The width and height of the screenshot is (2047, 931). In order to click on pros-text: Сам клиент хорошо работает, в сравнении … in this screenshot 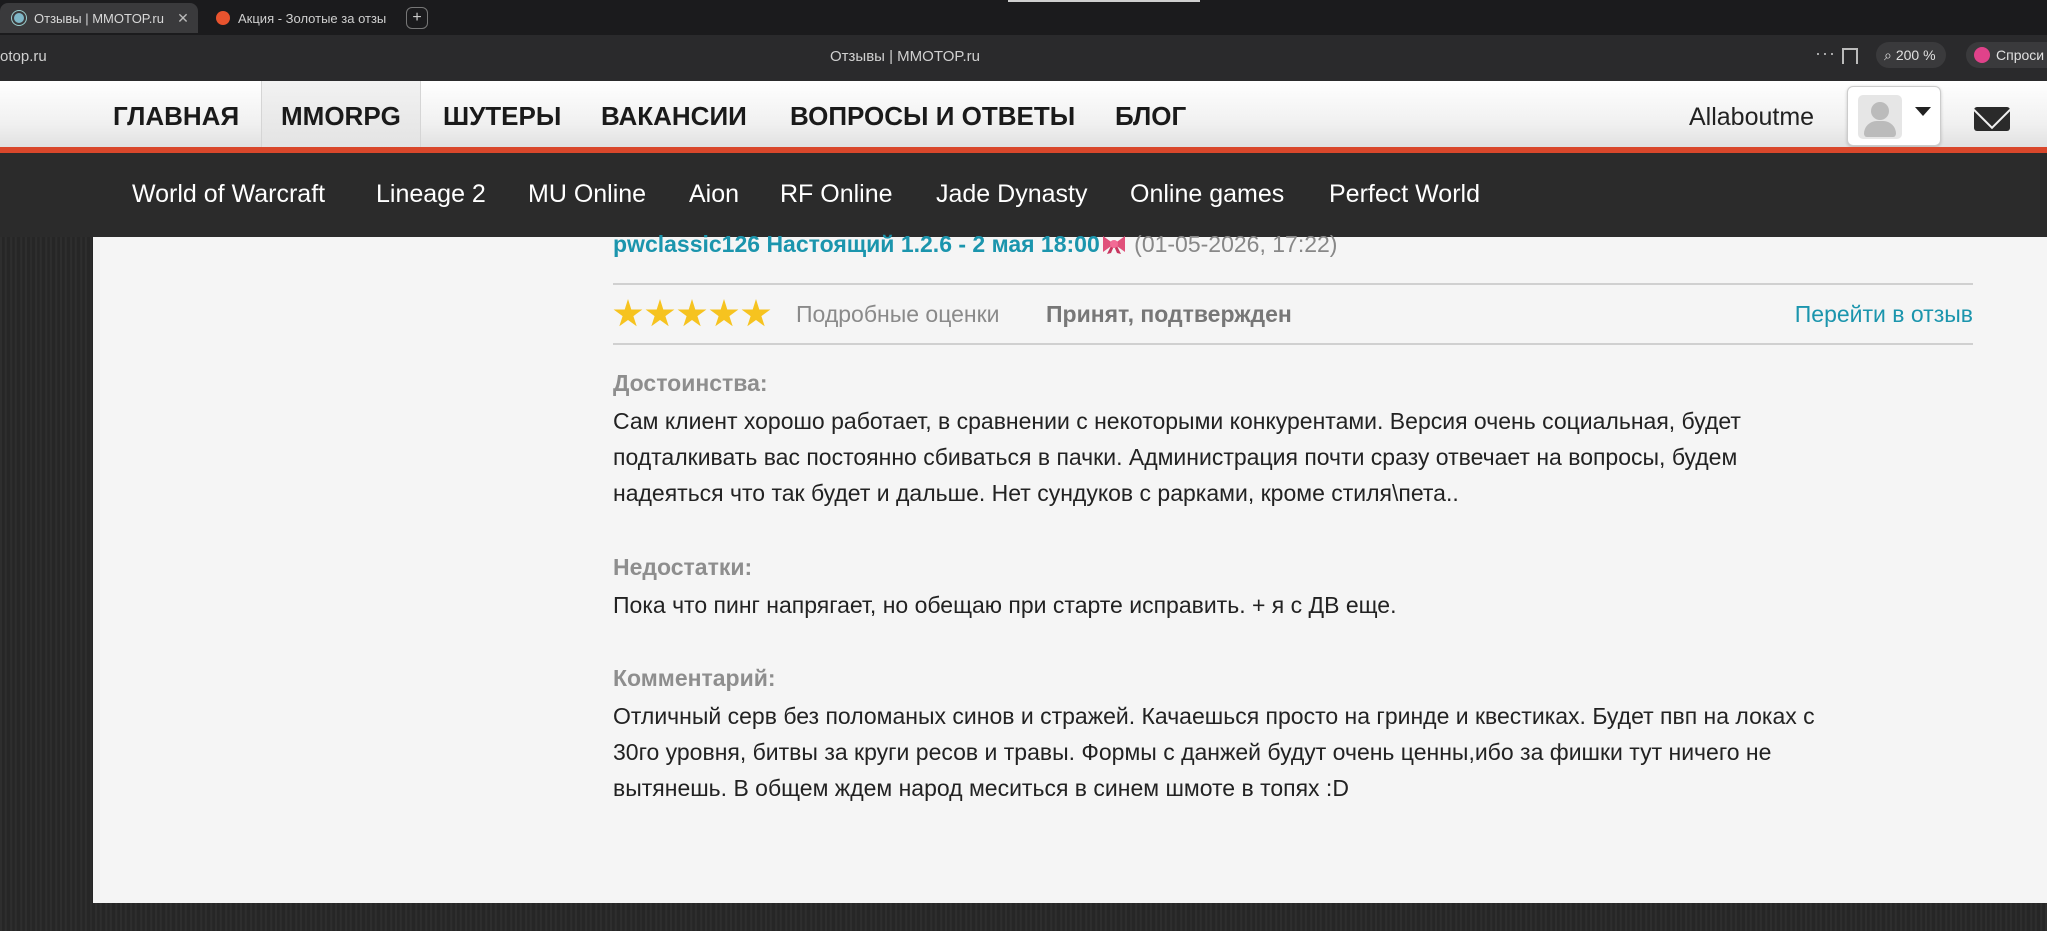, I will do `click(1293, 457)`.